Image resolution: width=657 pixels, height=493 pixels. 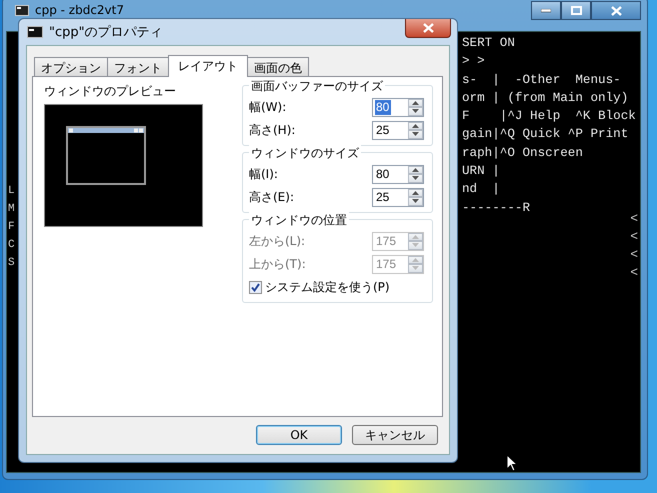 I want to click on checkbox, so click(x=255, y=287).